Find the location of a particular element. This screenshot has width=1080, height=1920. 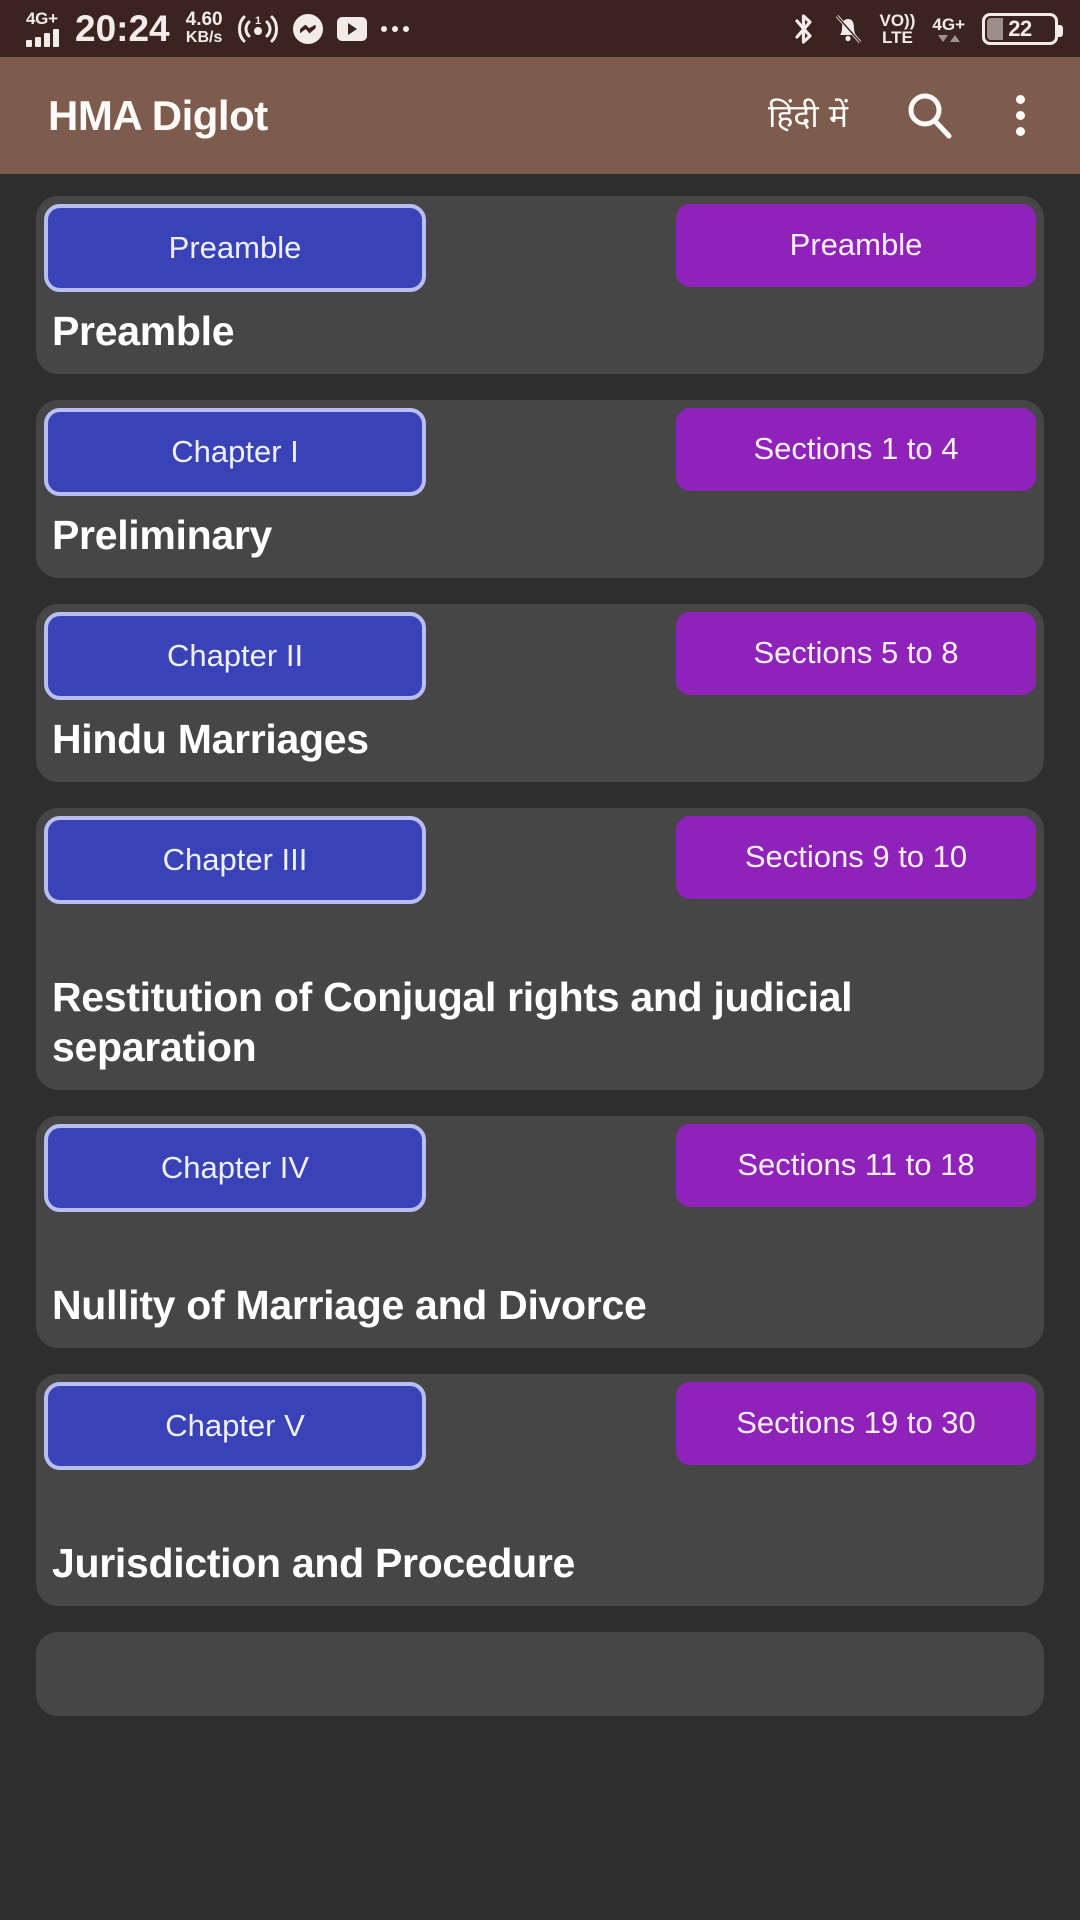

chapter-title: Nullity of Marriage and Divorce is located at coordinates (349, 1305).